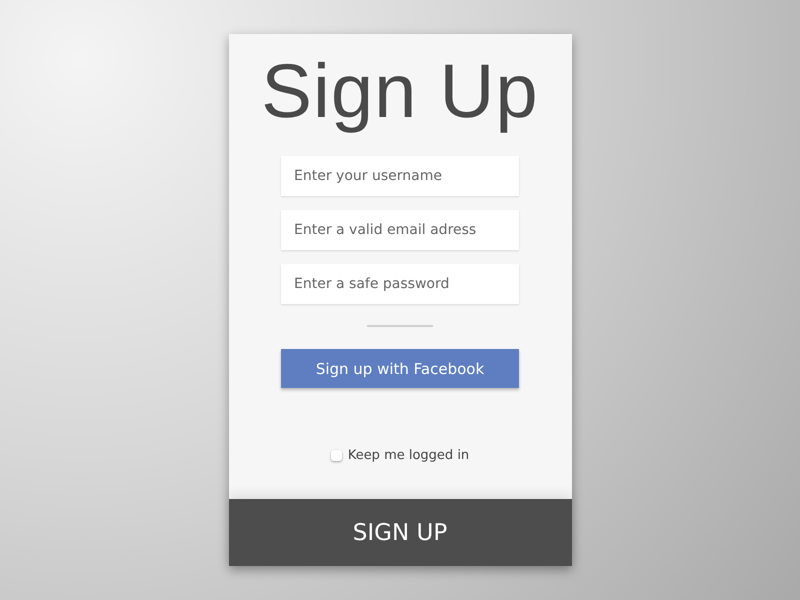 The image size is (800, 600). What do you see at coordinates (400, 368) in the screenshot?
I see `facebook-button: Sign up with Facebook` at bounding box center [400, 368].